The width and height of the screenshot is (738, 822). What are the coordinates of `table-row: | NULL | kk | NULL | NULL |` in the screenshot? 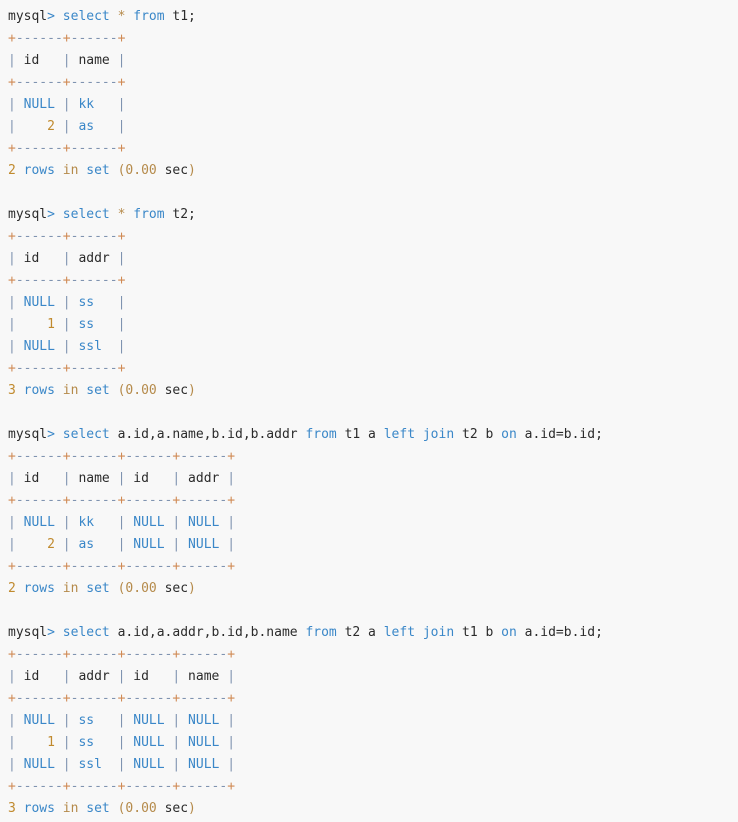 It's located at (373, 523).